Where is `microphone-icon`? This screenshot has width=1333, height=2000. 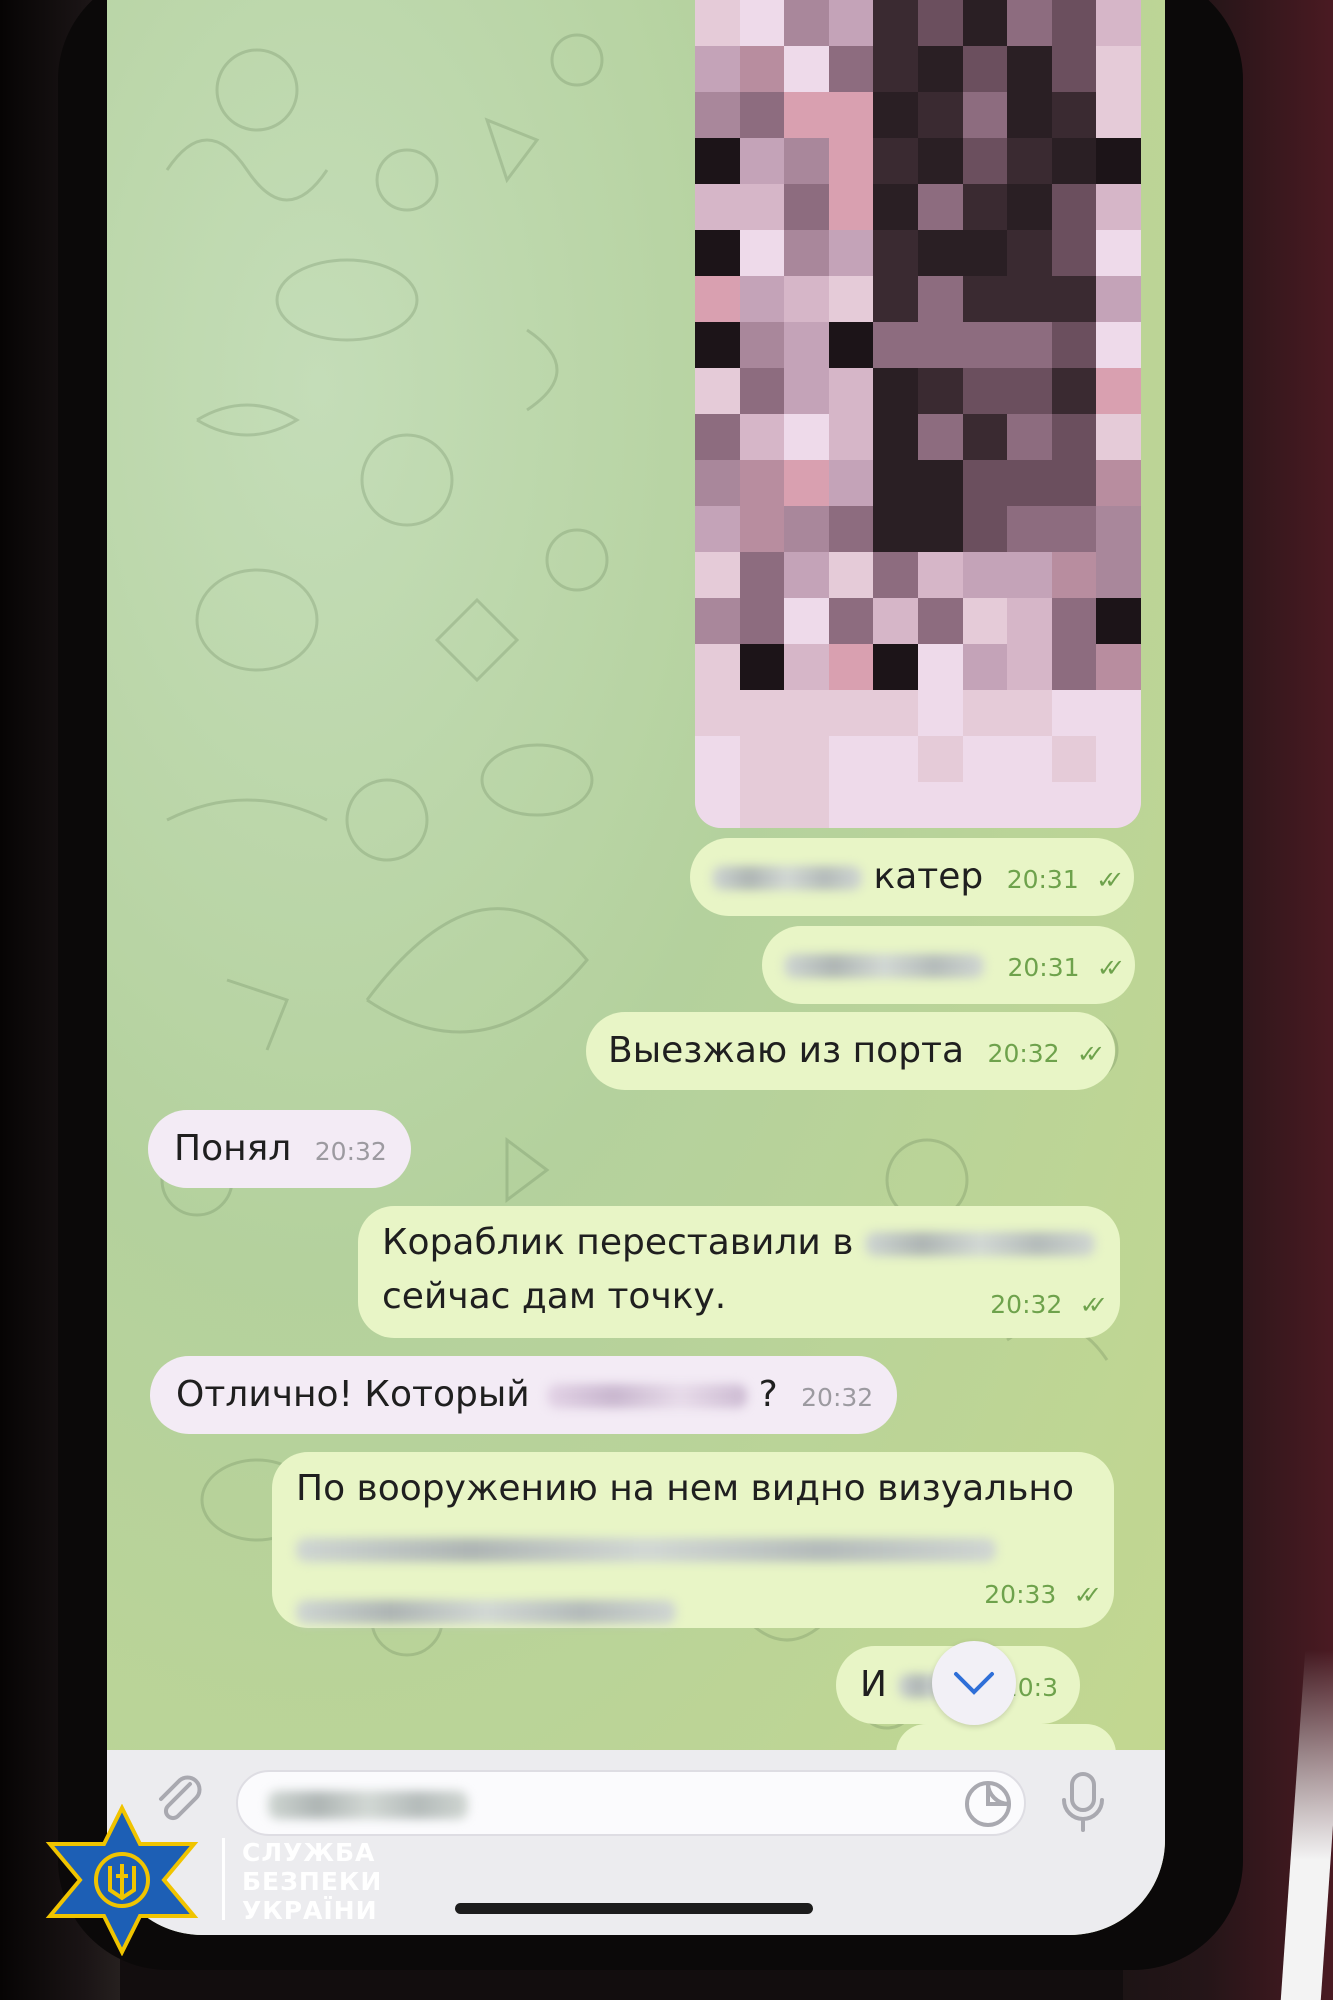
microphone-icon is located at coordinates (1083, 1802).